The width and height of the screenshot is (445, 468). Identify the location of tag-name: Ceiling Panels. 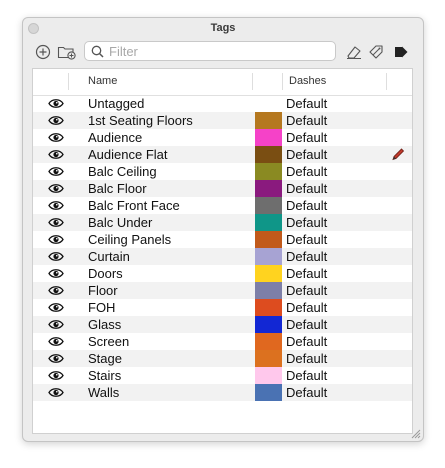
(129, 239).